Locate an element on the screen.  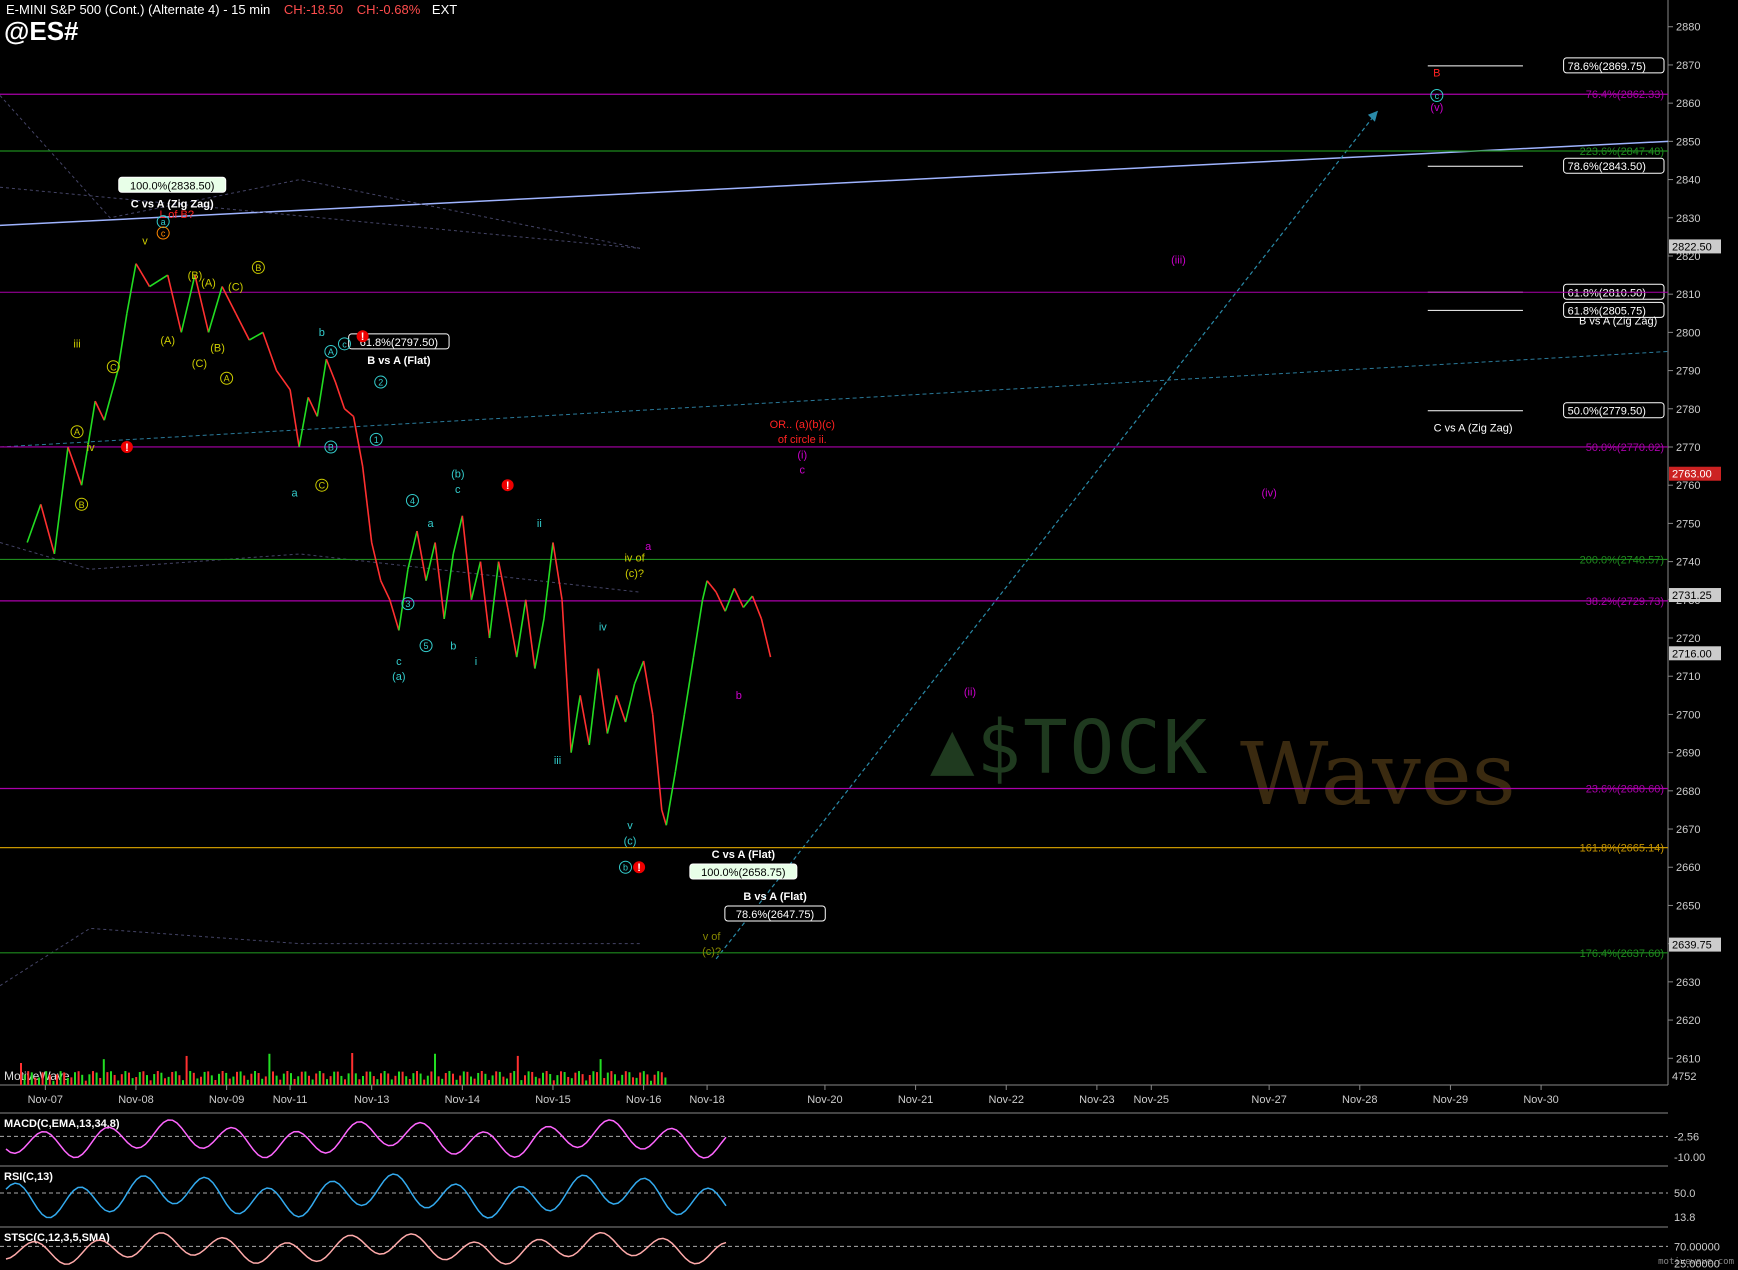
wave-circle-label: B is located at coordinates (82, 505).